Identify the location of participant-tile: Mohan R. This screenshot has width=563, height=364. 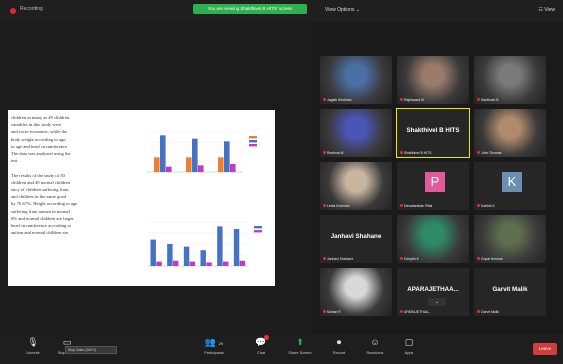
(356, 292).